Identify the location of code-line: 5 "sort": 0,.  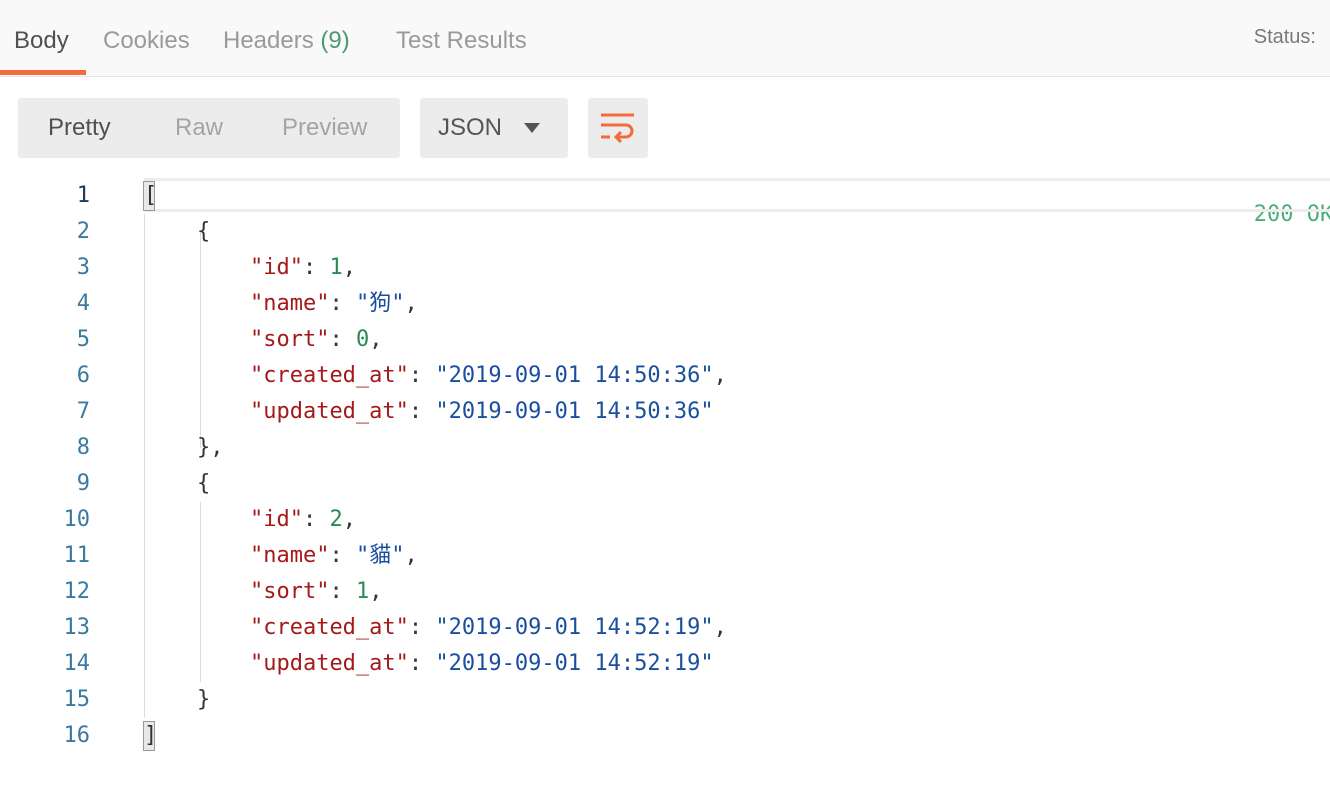
(665, 340).